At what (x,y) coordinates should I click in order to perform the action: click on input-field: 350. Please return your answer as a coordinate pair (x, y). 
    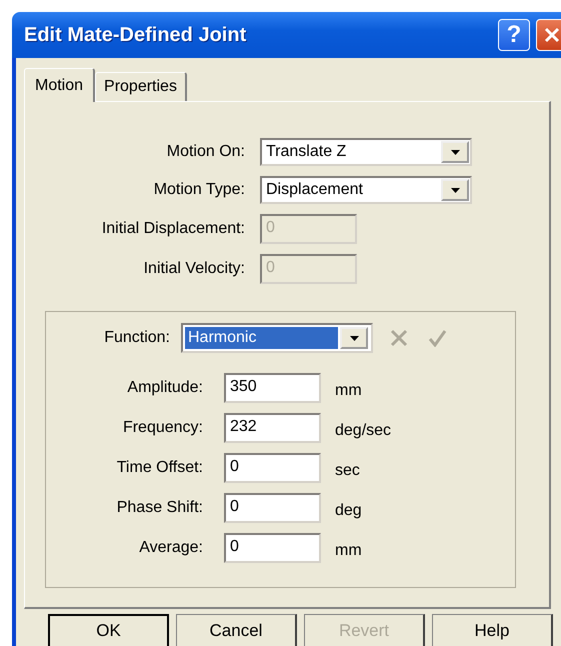
    Looking at the image, I should click on (272, 388).